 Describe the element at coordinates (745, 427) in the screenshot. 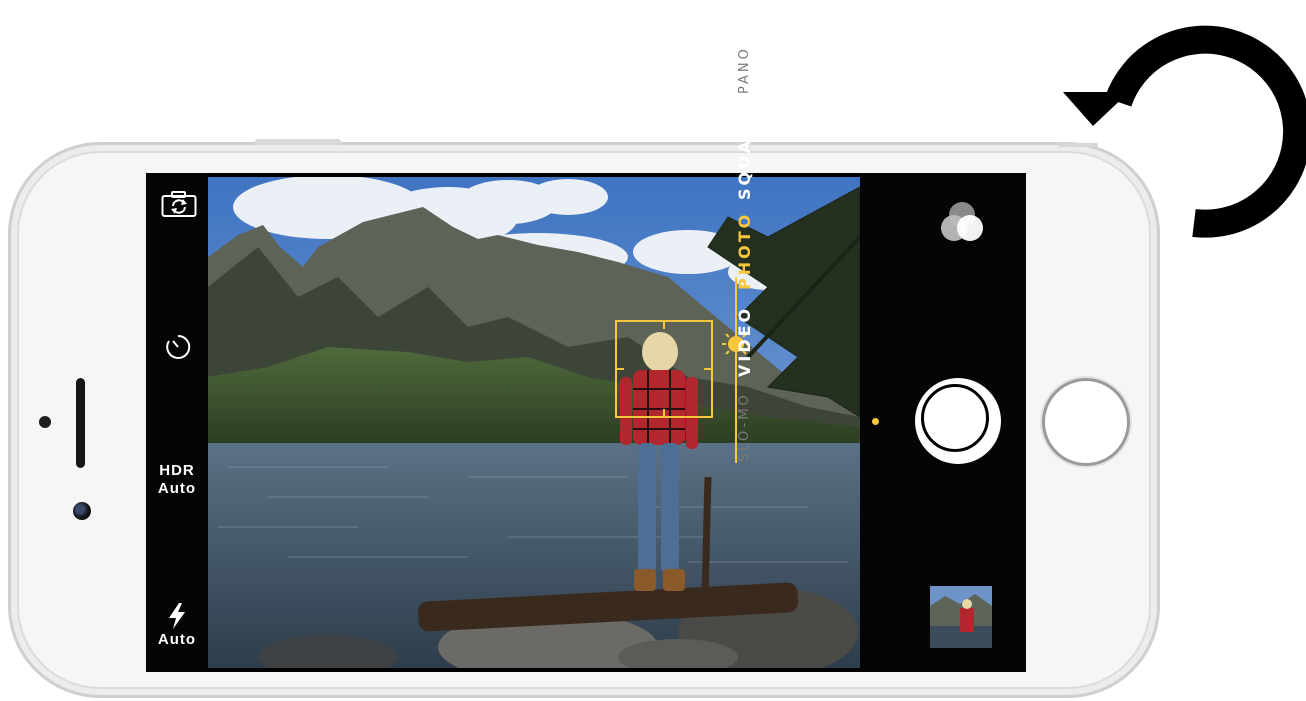

I see `mode-slo-mo: SLO-MO` at that location.